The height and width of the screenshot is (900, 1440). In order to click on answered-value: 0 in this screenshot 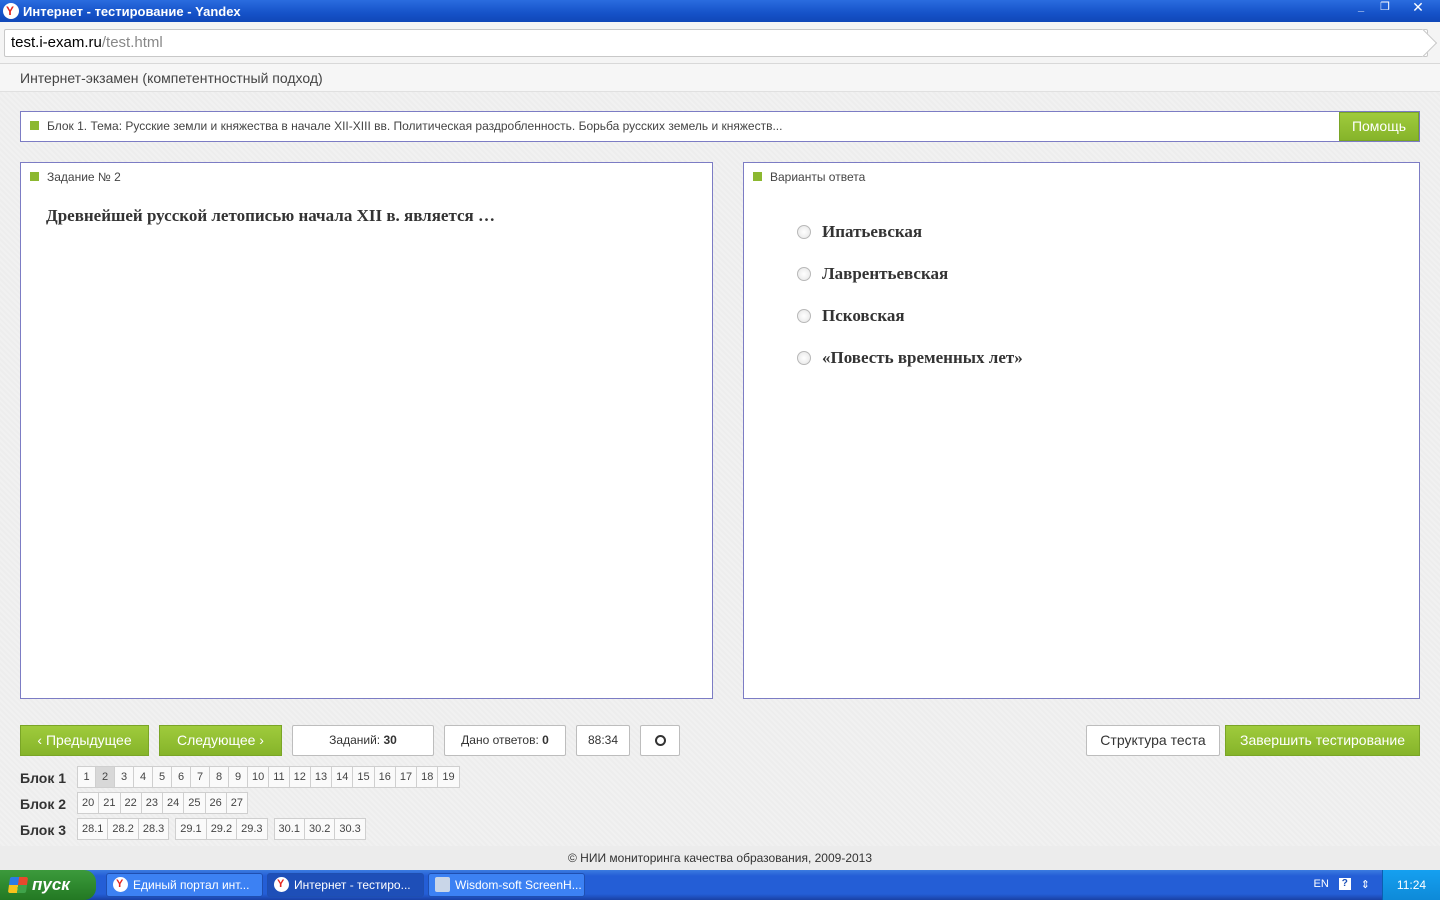, I will do `click(545, 740)`.